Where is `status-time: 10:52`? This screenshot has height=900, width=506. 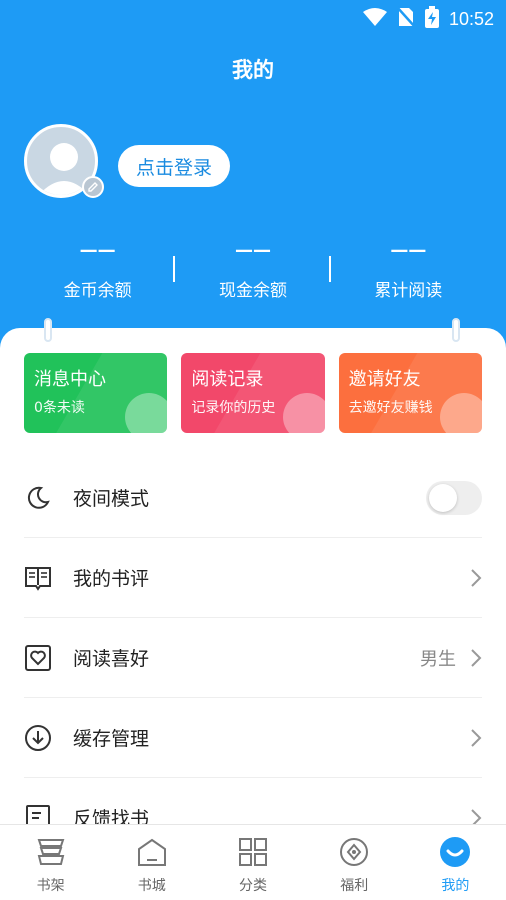 status-time: 10:52 is located at coordinates (471, 18).